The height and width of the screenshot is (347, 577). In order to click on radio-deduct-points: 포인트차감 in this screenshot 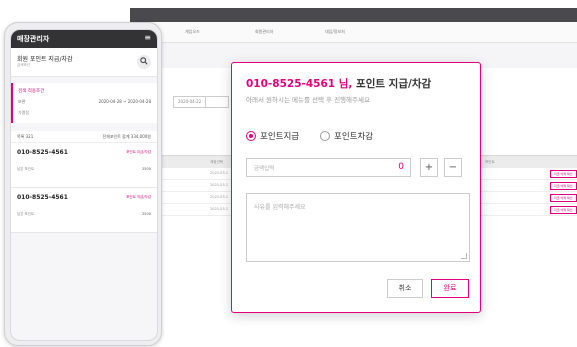, I will do `click(346, 136)`.